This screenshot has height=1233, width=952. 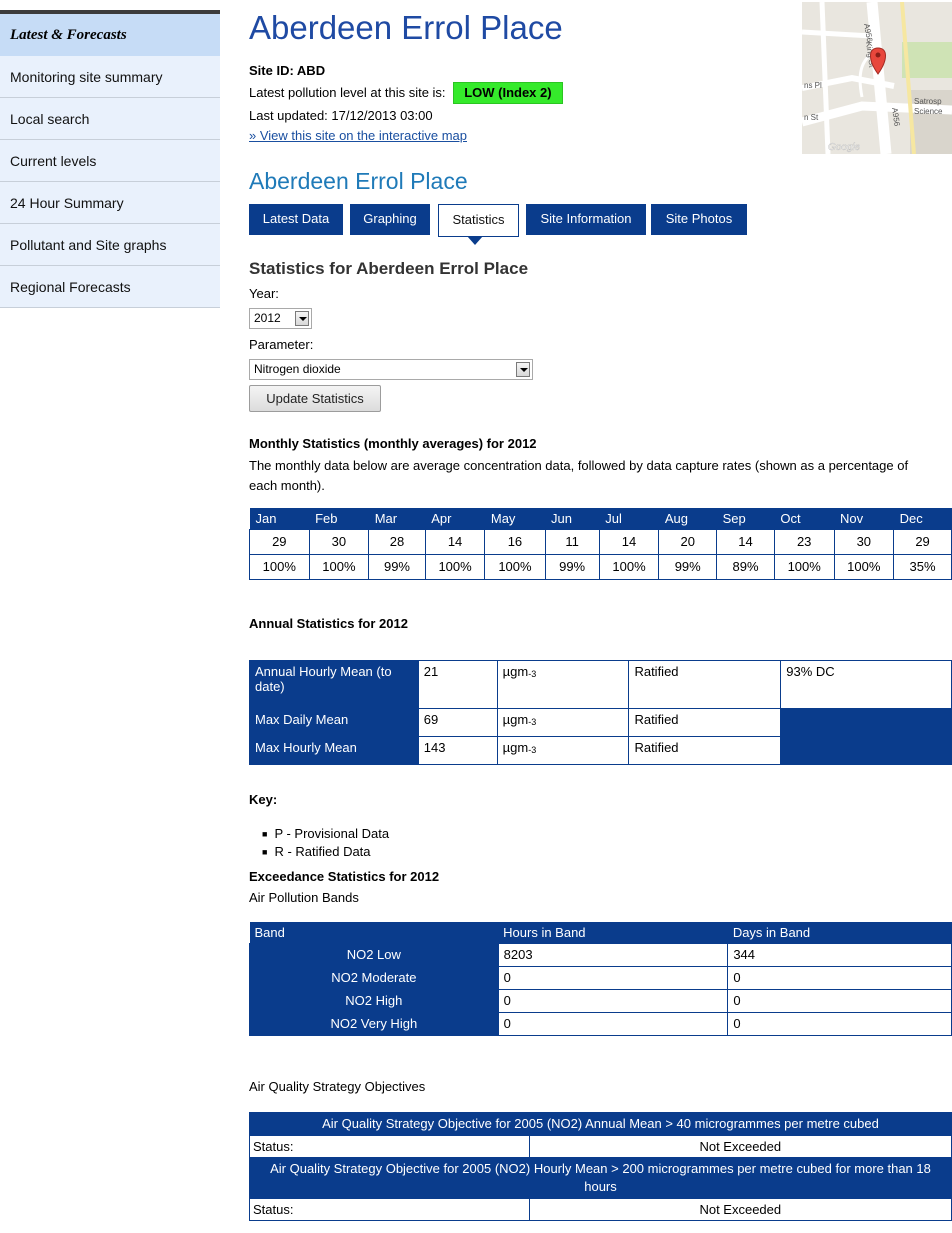 I want to click on month-header: Feb, so click(x=339, y=518).